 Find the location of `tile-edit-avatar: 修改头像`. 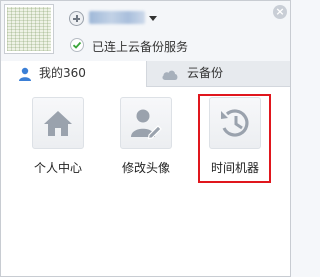

tile-edit-avatar: 修改头像 is located at coordinates (146, 140).